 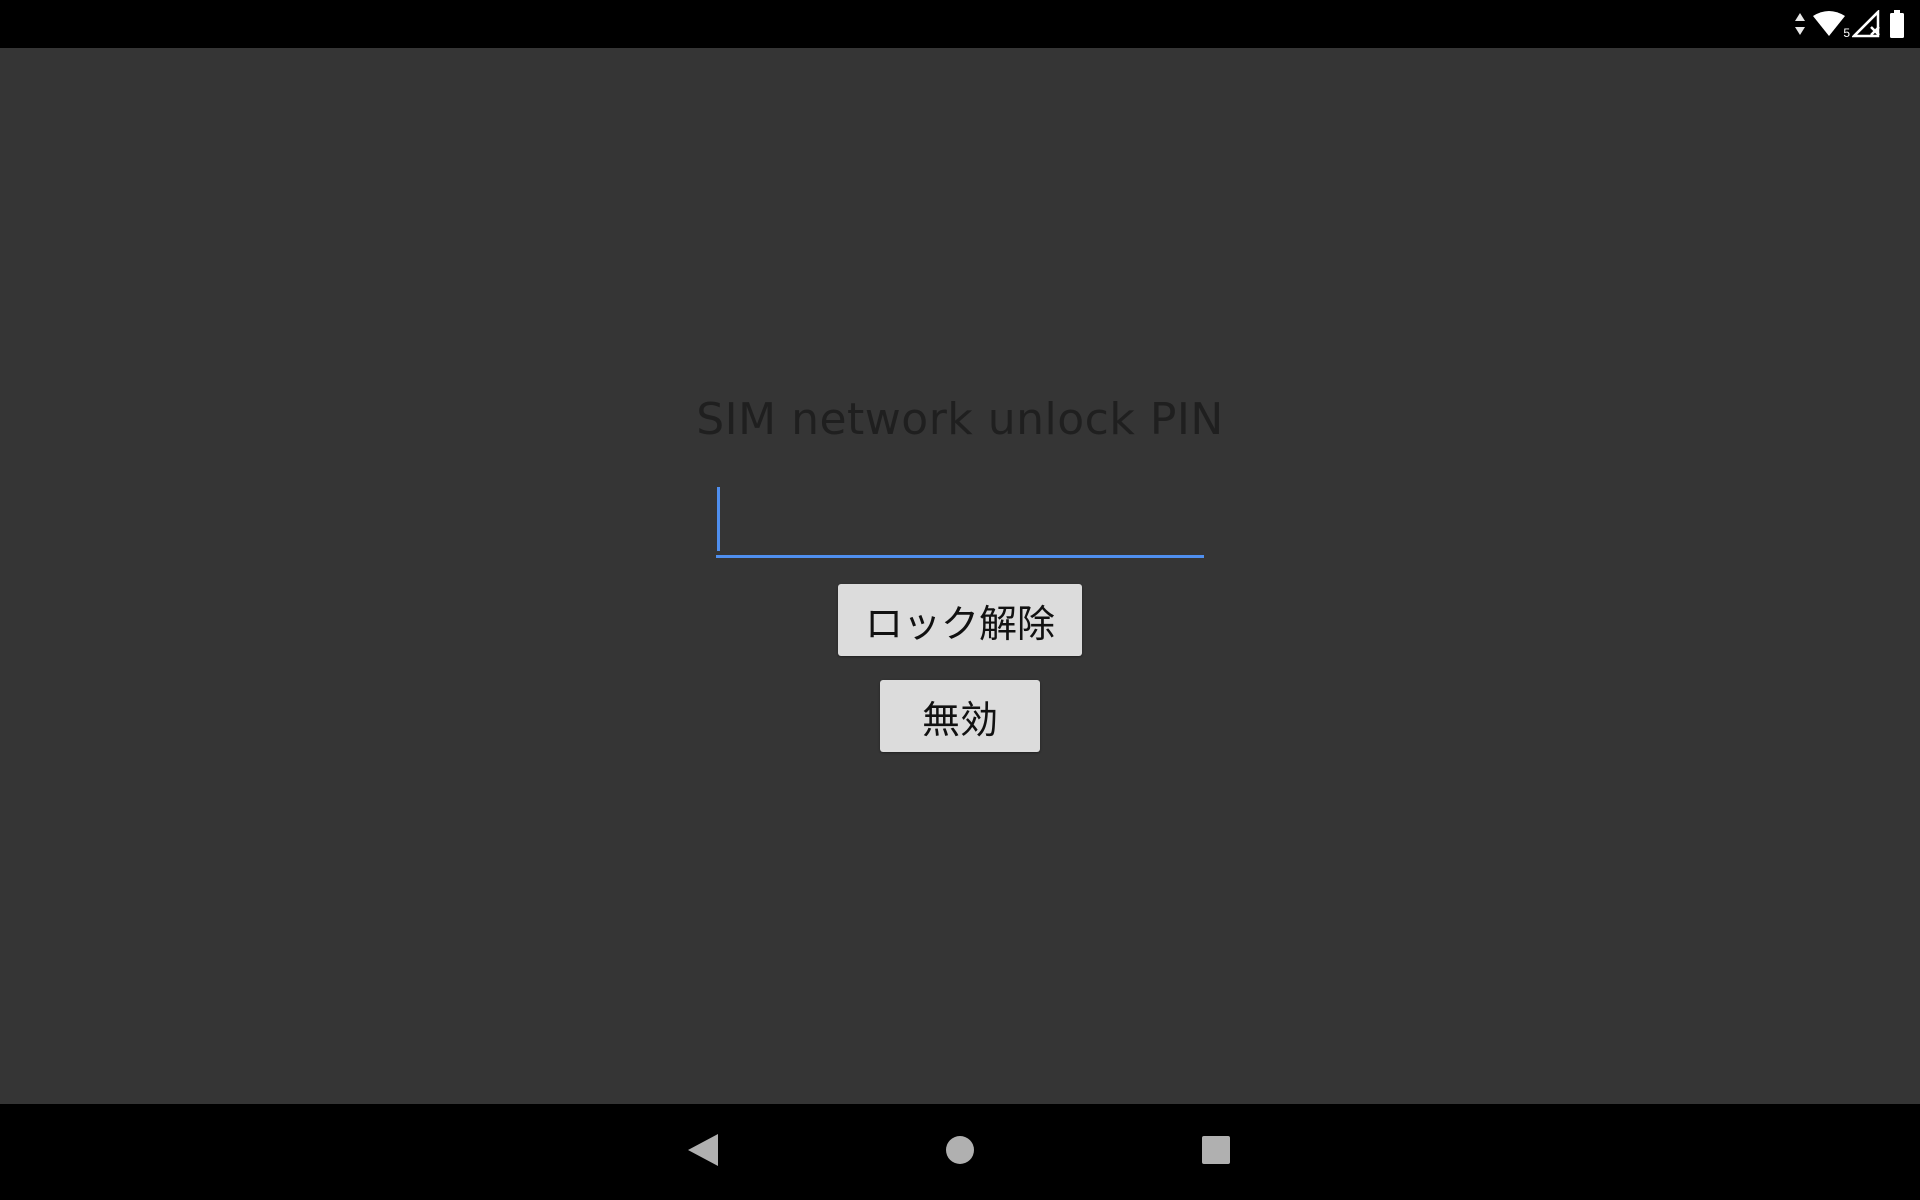 I want to click on disable-button: 無効, so click(x=960, y=716).